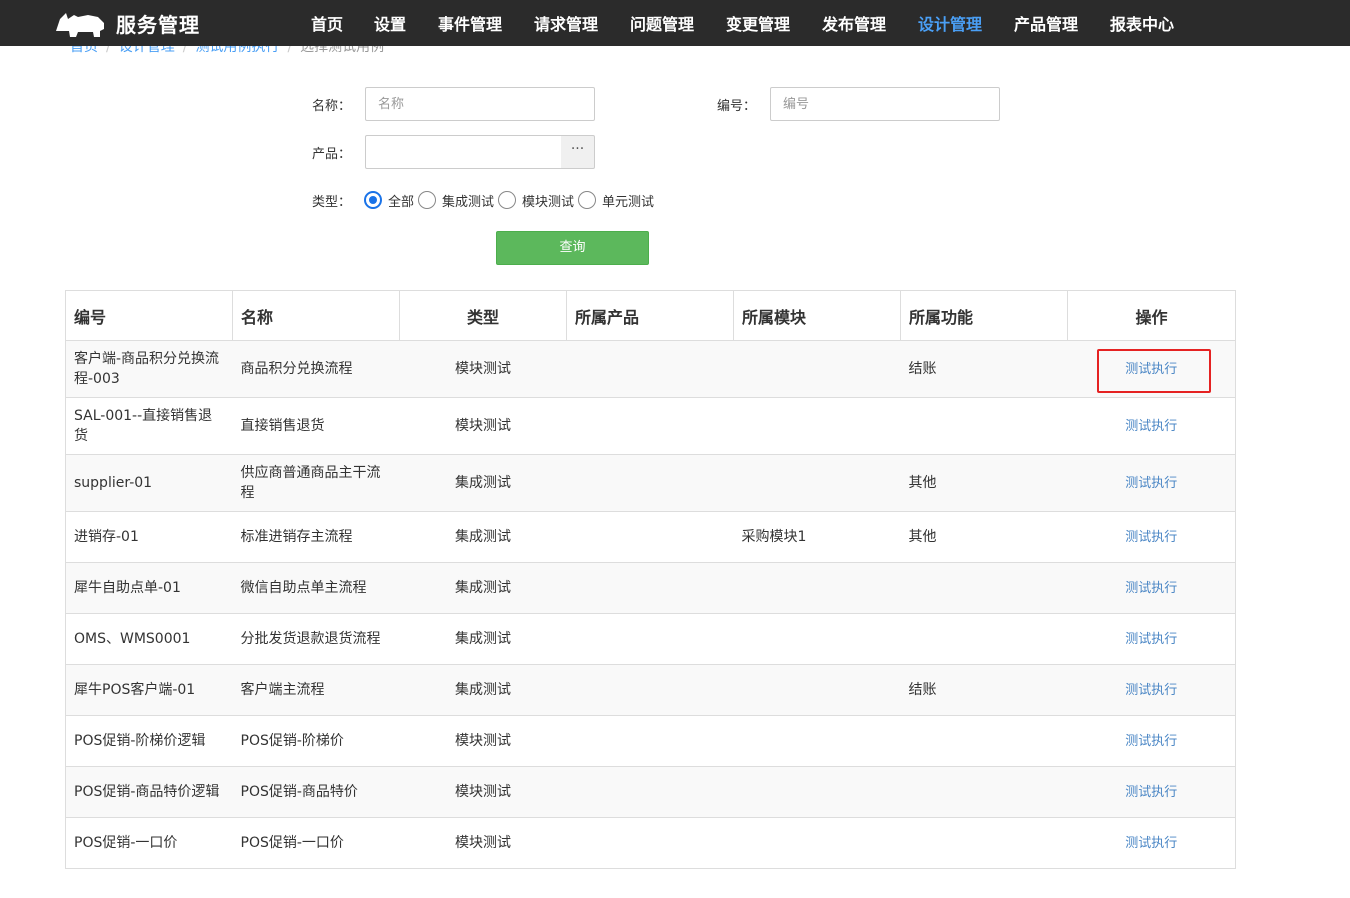  I want to click on nav-item-product: 产品管理, so click(1046, 23).